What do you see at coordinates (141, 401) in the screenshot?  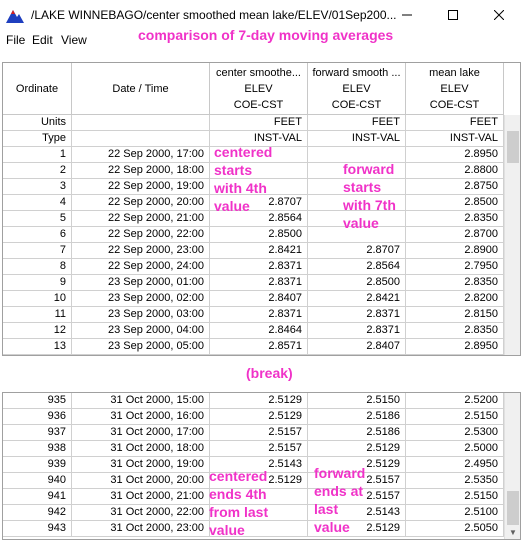 I see `cell-datetime: 31 Oct 2000, 15:00` at bounding box center [141, 401].